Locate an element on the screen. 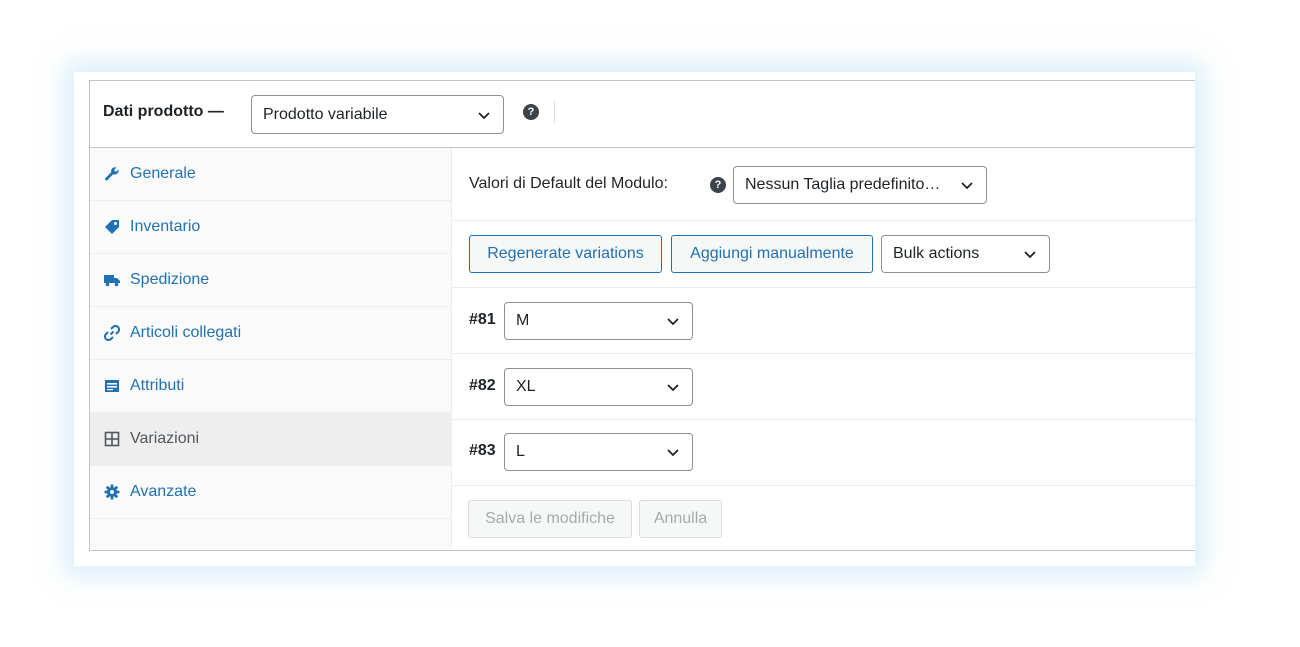  cancel-button: Annulla is located at coordinates (680, 519).